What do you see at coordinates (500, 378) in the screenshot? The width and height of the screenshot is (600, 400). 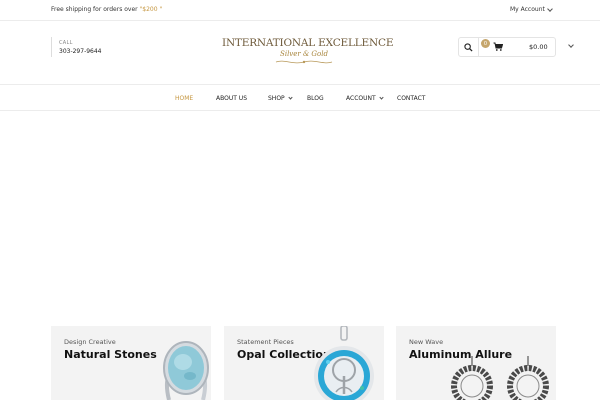 I see `earrings-image` at bounding box center [500, 378].